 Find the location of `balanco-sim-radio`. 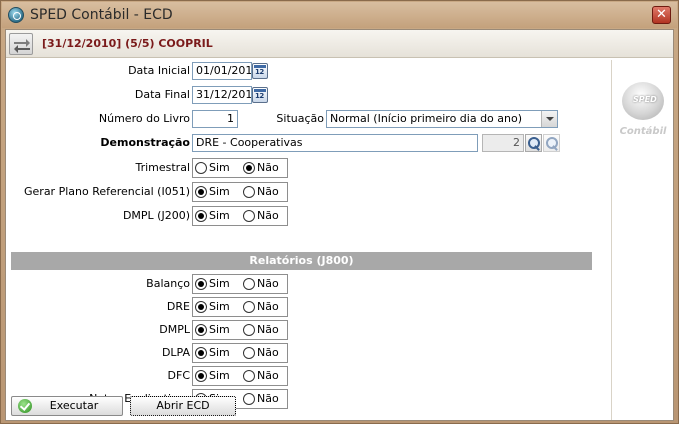

balanco-sim-radio is located at coordinates (201, 284).